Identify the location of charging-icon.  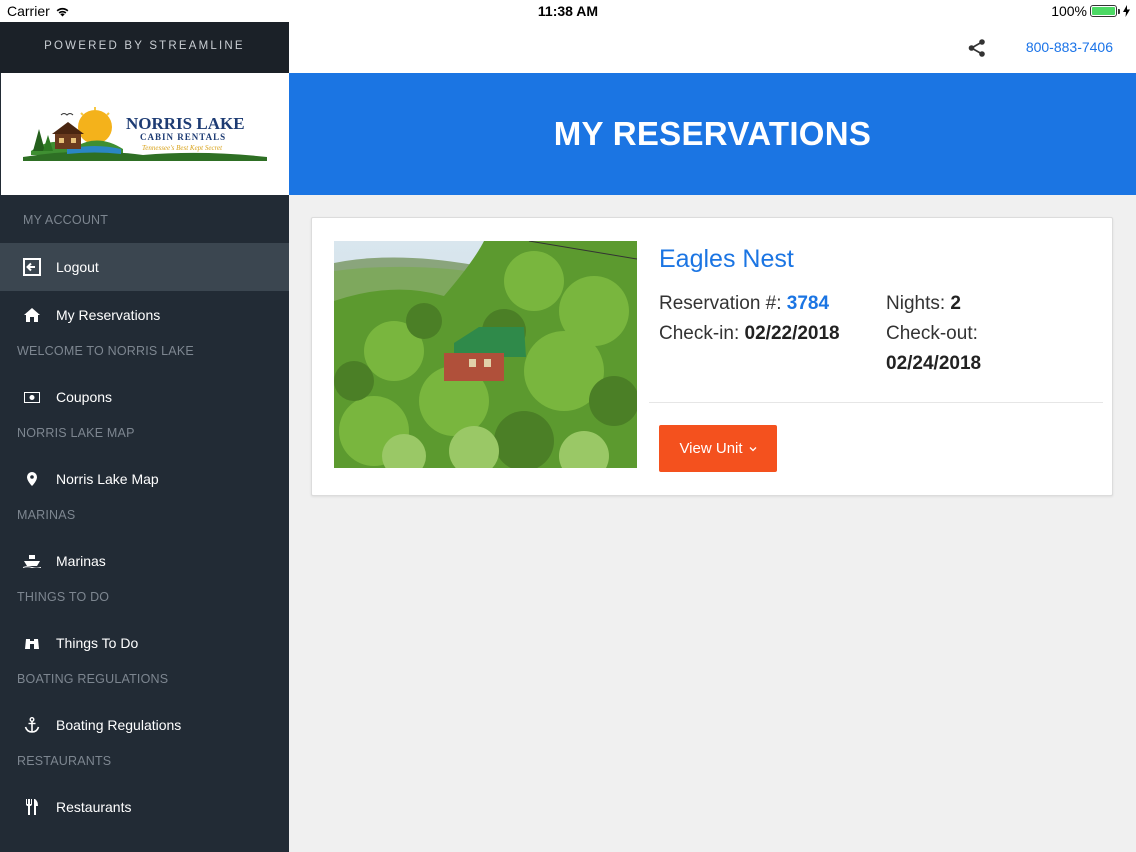
(1126, 11).